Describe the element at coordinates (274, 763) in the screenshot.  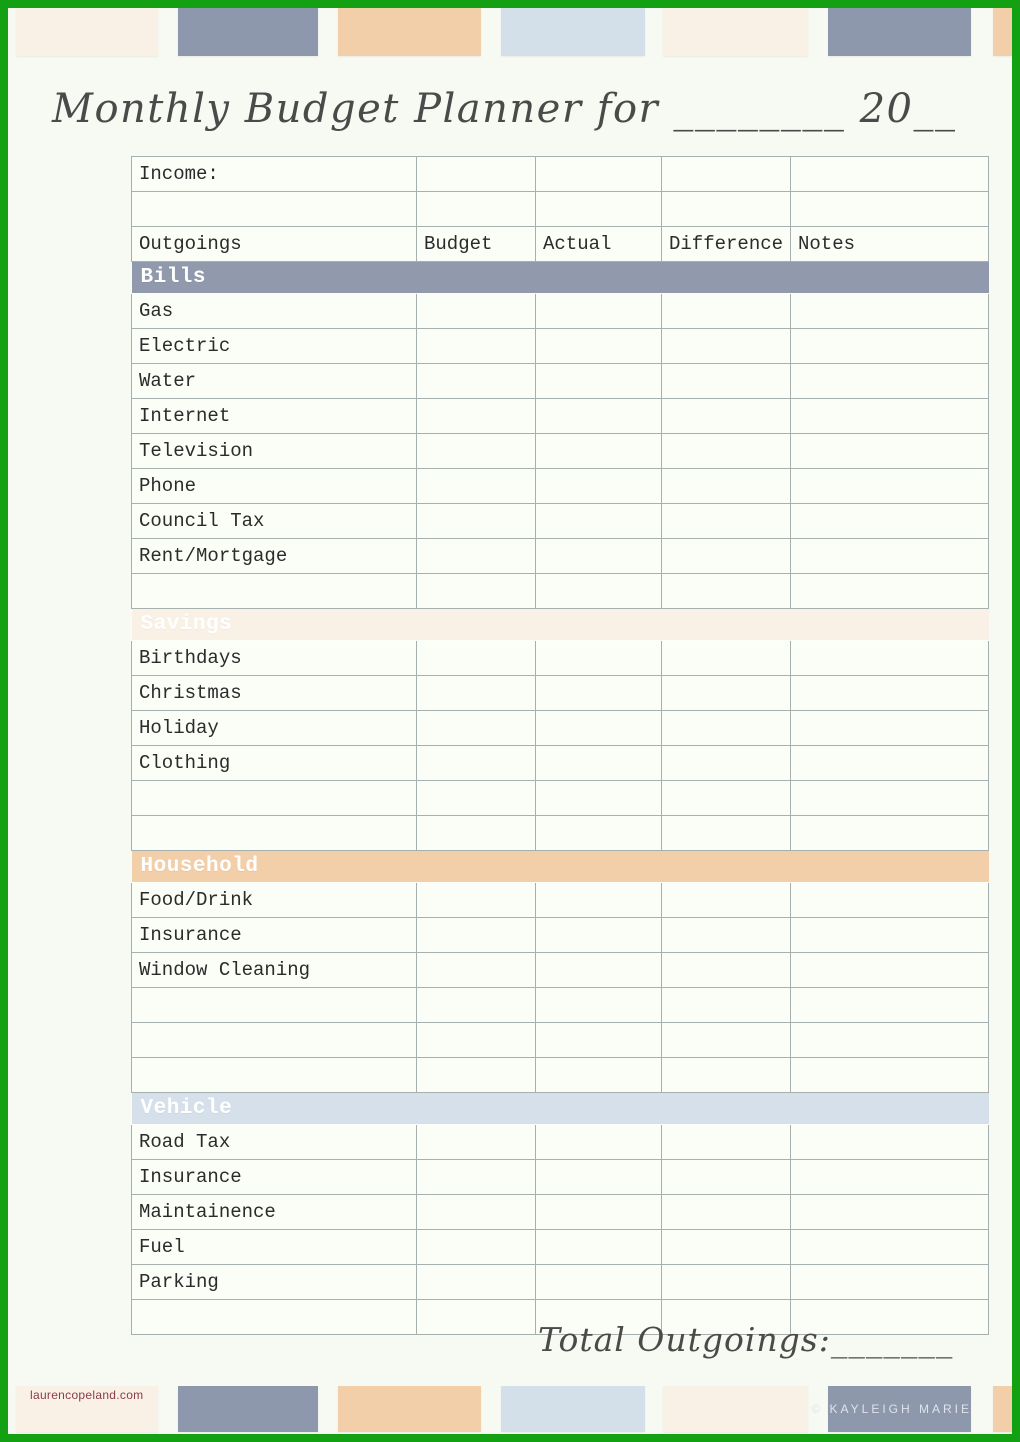
I see `row-label-savings-3: Clothing` at that location.